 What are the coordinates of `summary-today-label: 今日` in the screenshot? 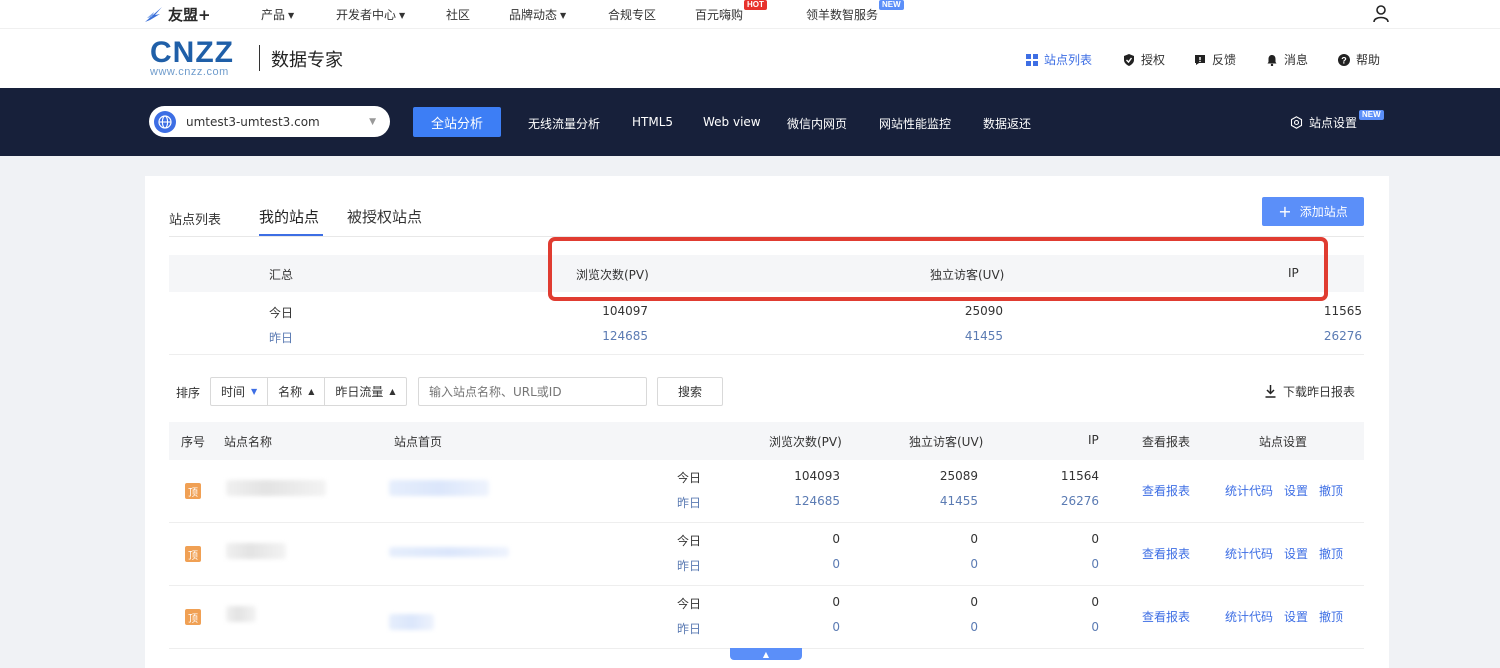 It's located at (281, 313).